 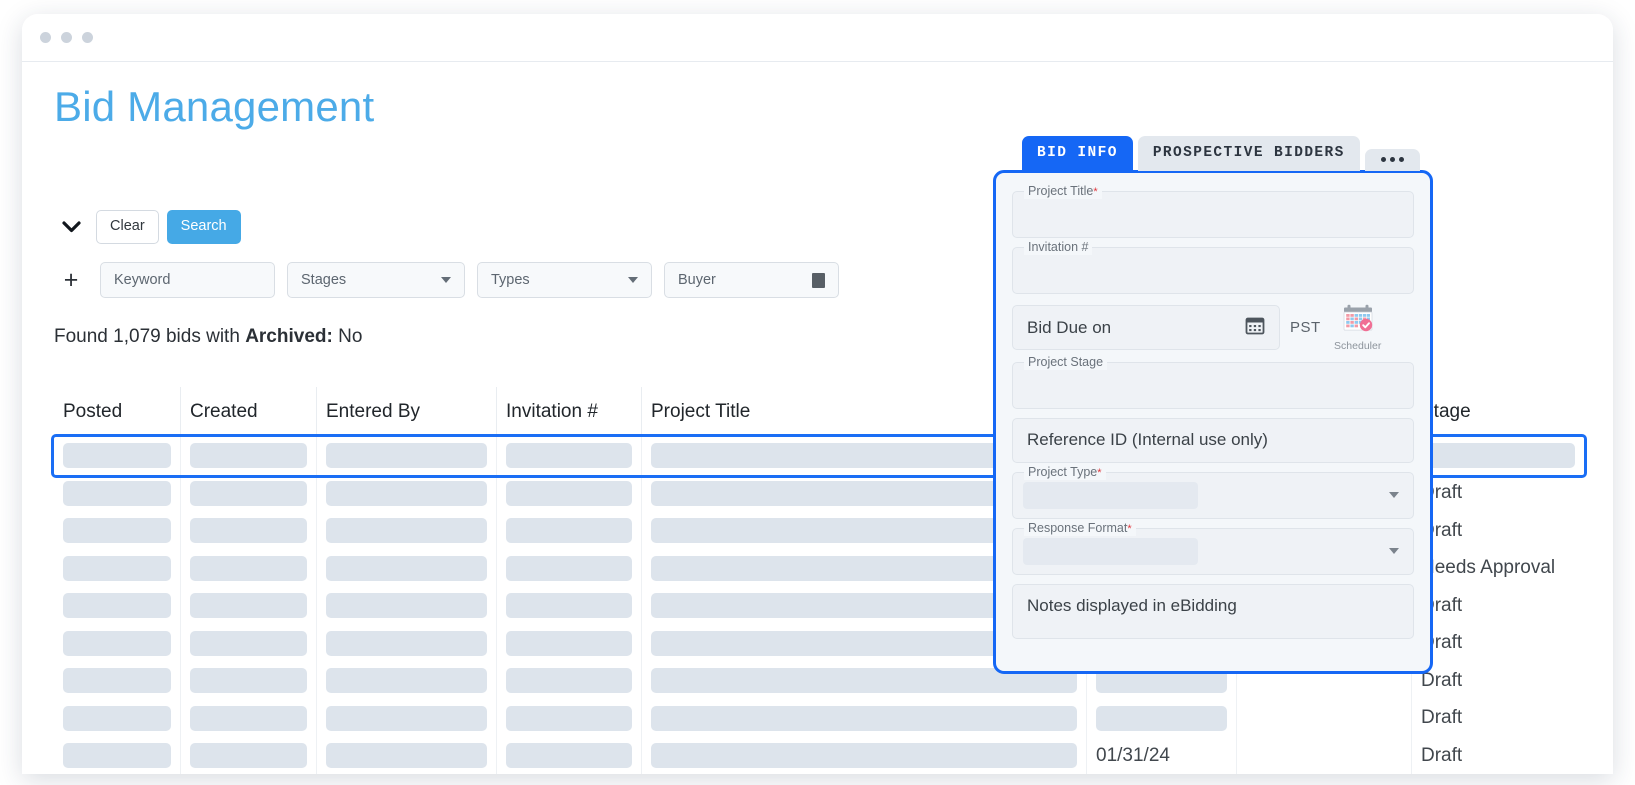 I want to click on tab-more-button, so click(x=1392, y=160).